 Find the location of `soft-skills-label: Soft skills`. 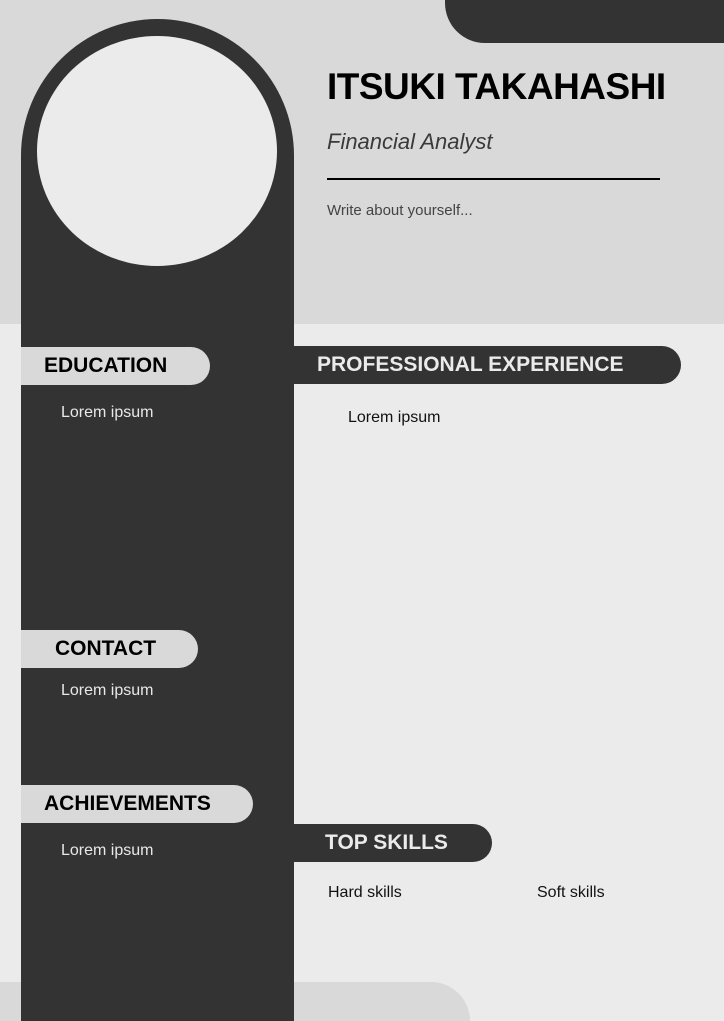

soft-skills-label: Soft skills is located at coordinates (571, 892).